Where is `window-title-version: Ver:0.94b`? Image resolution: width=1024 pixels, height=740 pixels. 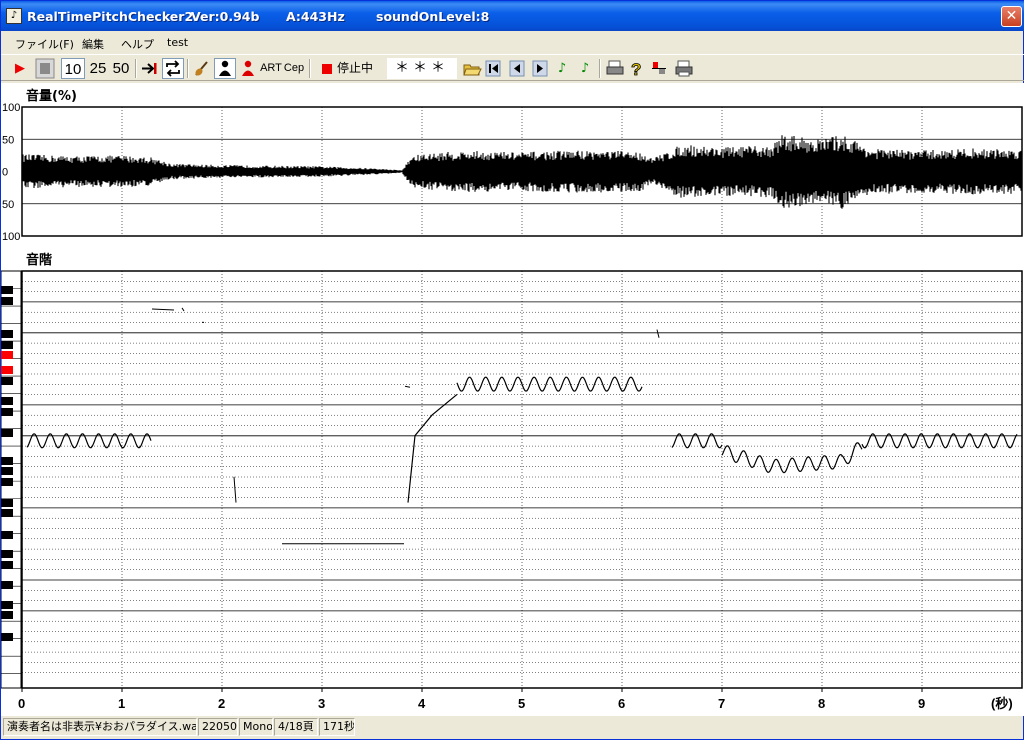
window-title-version: Ver:0.94b is located at coordinates (225, 16).